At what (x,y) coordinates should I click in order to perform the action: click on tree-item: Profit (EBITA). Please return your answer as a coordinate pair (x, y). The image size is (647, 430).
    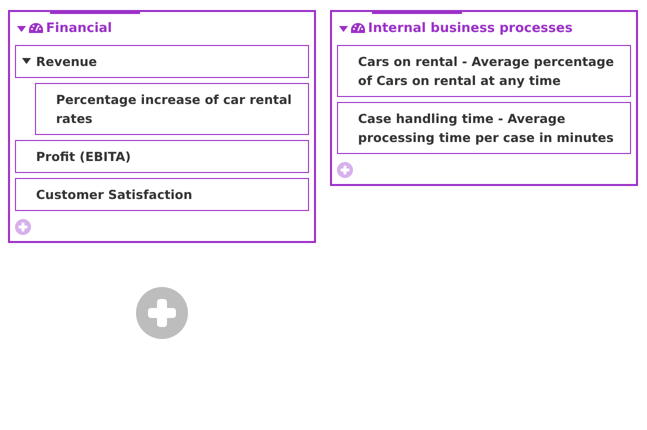
    Looking at the image, I should click on (162, 156).